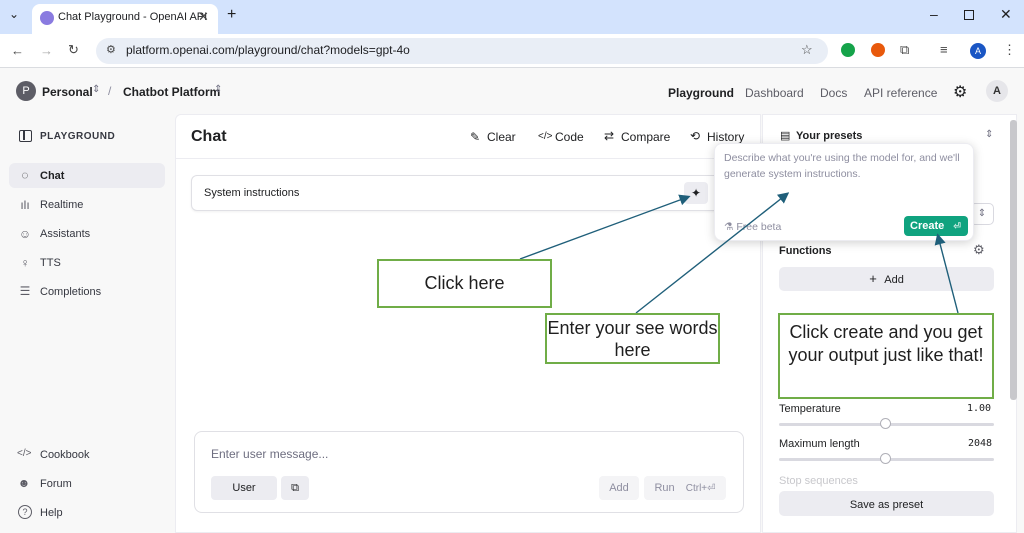 The width and height of the screenshot is (1024, 533). Describe the element at coordinates (605, 227) in the screenshot. I see `arrow-to-sparkle-button` at that location.